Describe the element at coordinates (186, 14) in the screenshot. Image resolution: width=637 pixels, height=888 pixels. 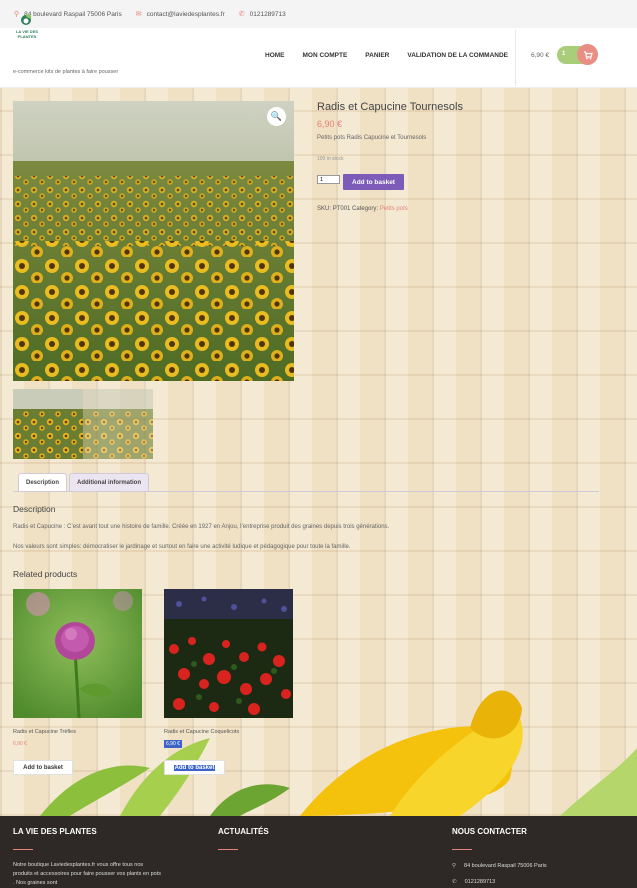
I see `topbar-email: contact@laviedesplantes.fr` at that location.